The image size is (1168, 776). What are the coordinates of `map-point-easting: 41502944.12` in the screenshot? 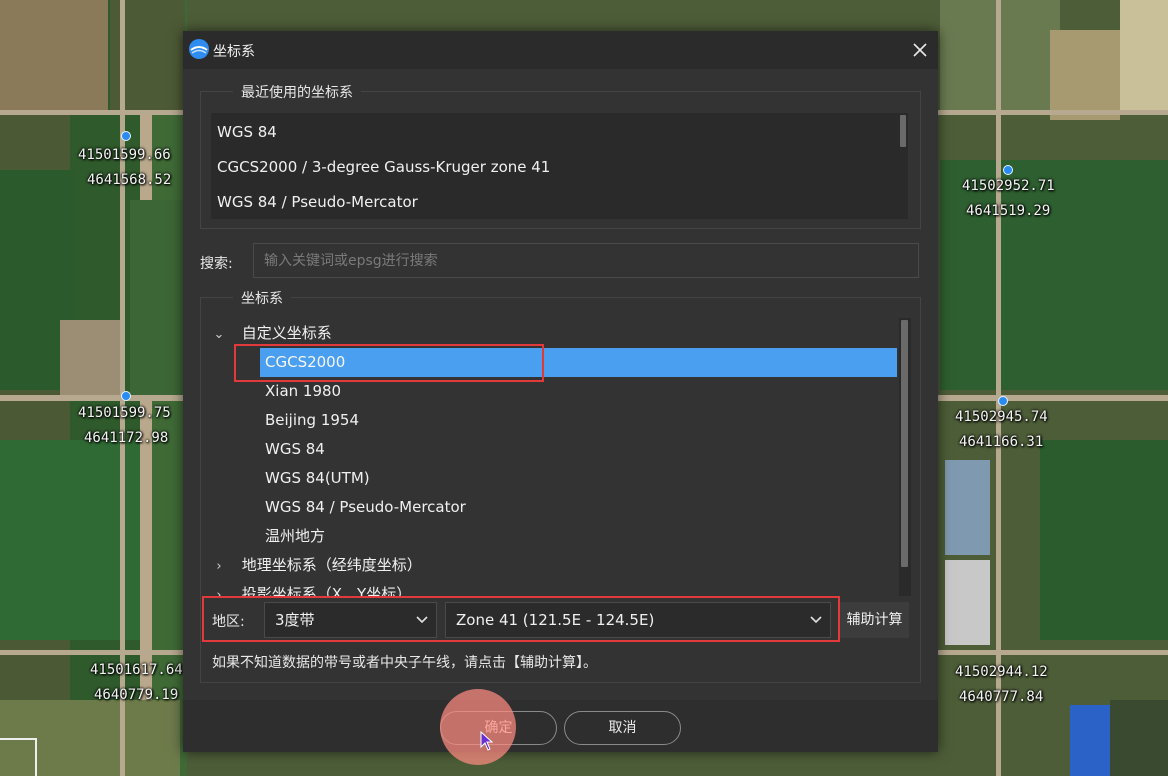 It's located at (1001, 672).